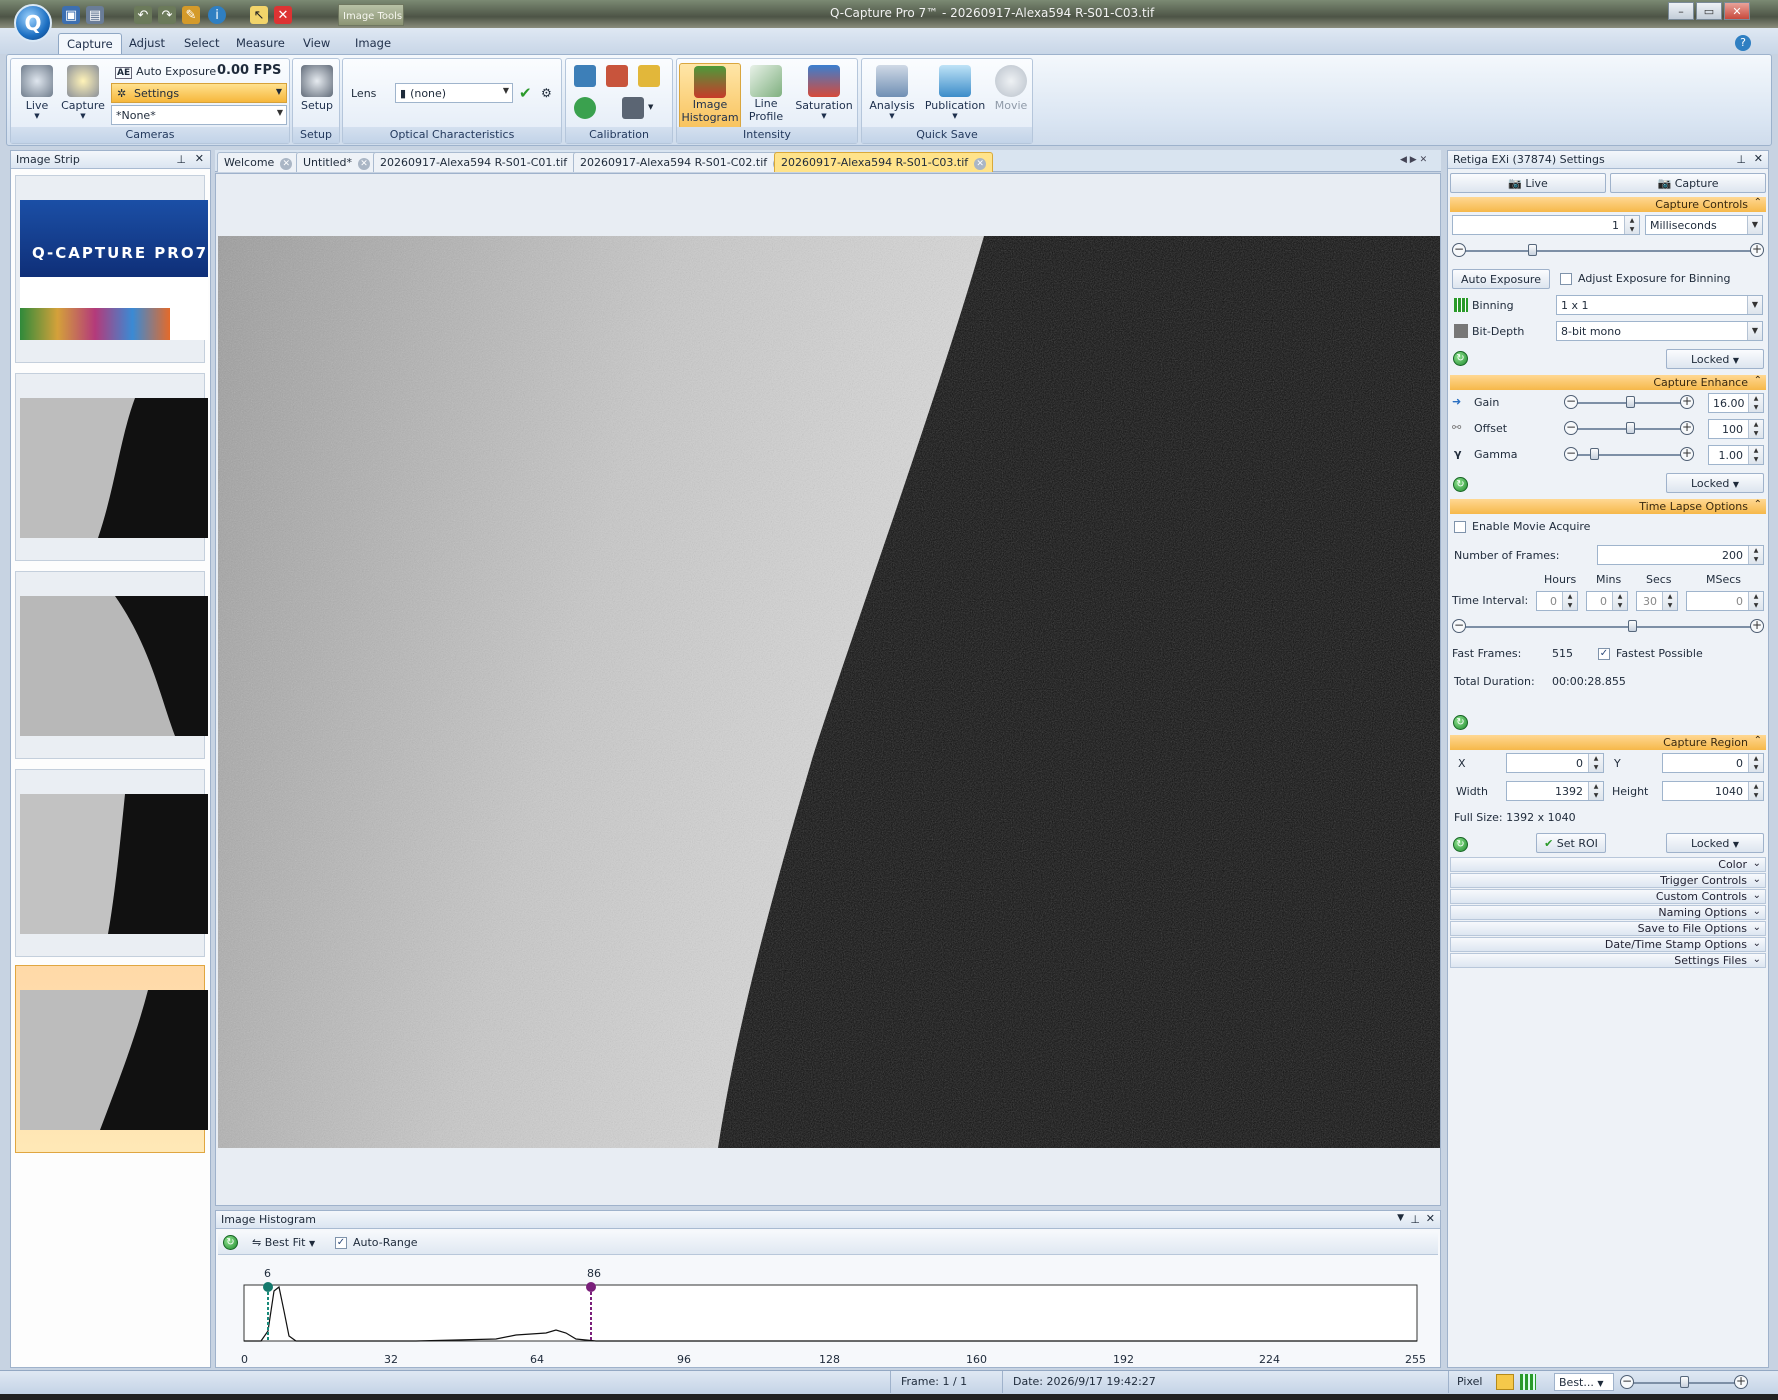 The image size is (1778, 1400). Describe the element at coordinates (1608, 880) in the screenshot. I see `trigger-controls-header: Trigger Controls ⌄` at that location.